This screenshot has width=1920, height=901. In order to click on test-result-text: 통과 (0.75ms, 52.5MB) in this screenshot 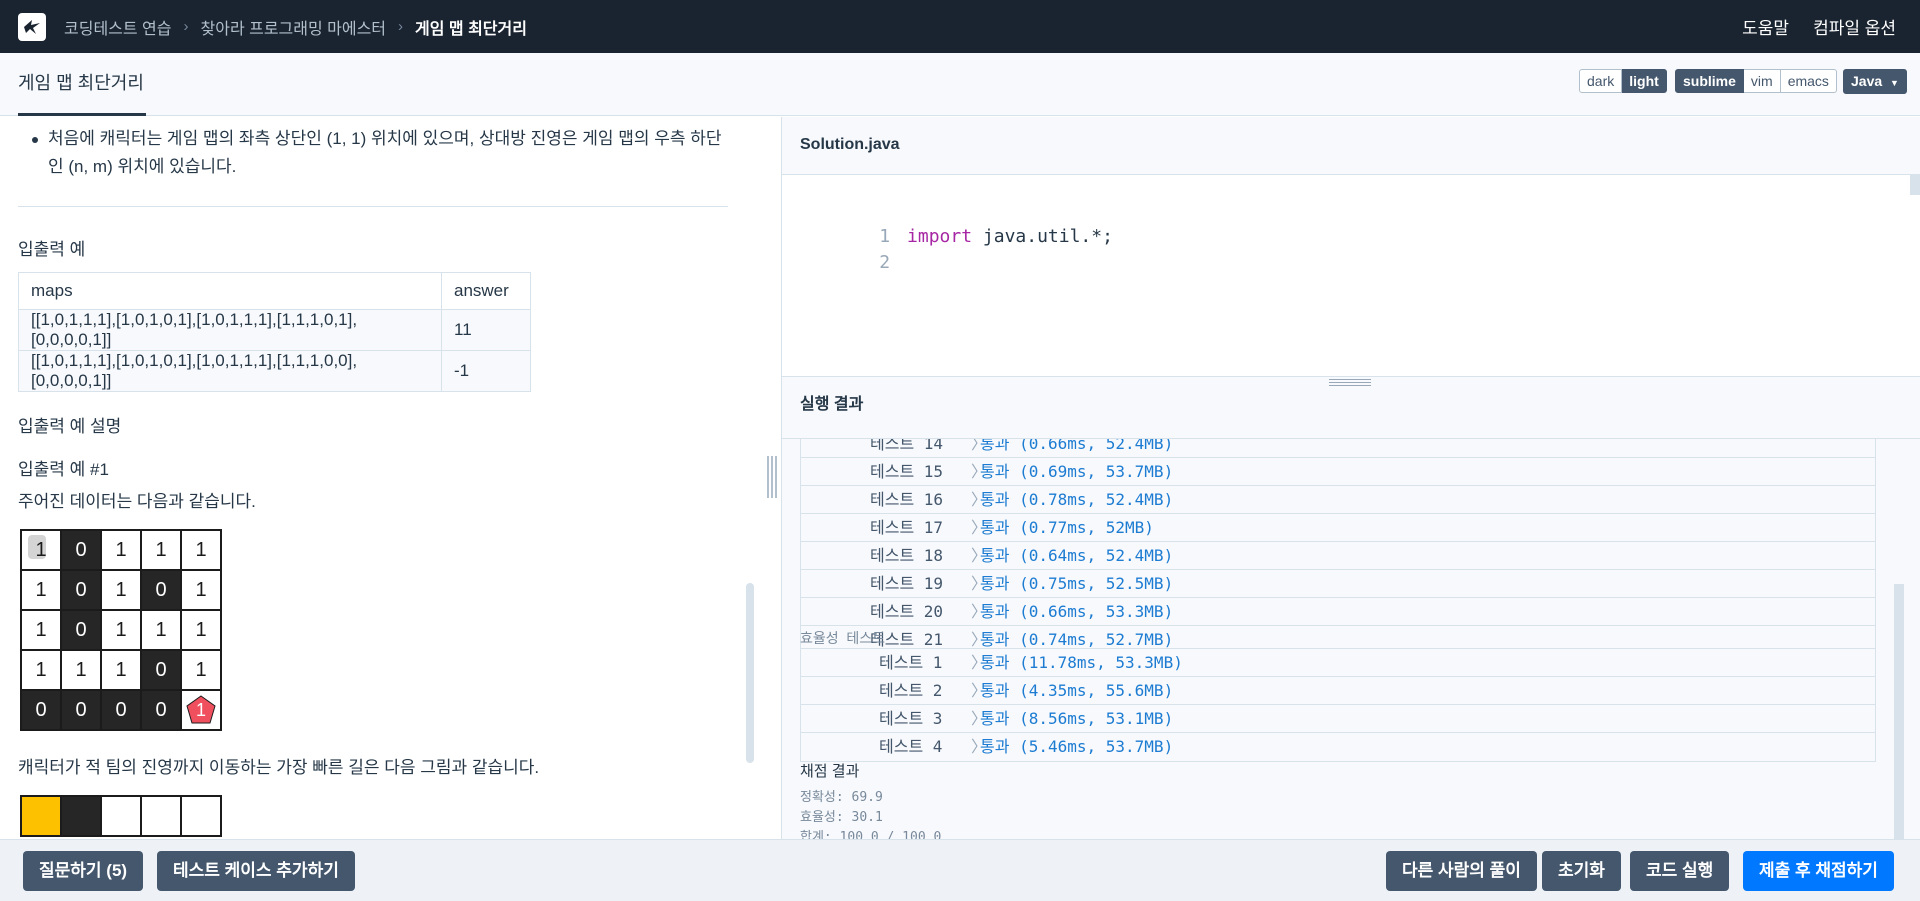, I will do `click(1077, 583)`.